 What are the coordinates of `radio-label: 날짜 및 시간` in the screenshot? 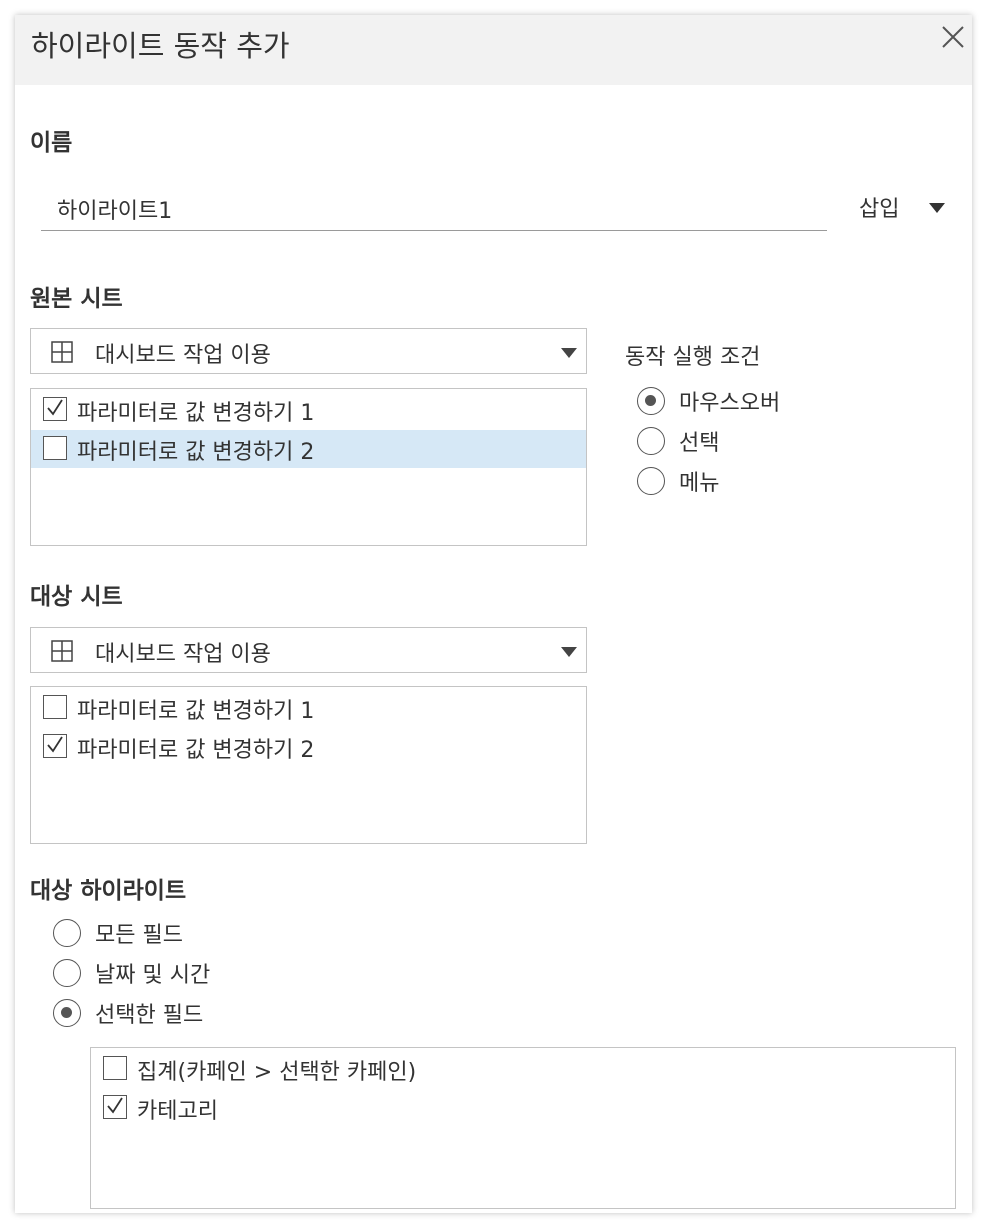 It's located at (153, 975).